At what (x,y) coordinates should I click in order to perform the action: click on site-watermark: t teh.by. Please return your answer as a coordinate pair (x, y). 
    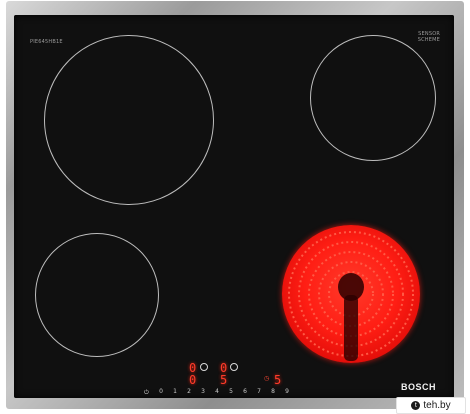
    Looking at the image, I should click on (431, 405).